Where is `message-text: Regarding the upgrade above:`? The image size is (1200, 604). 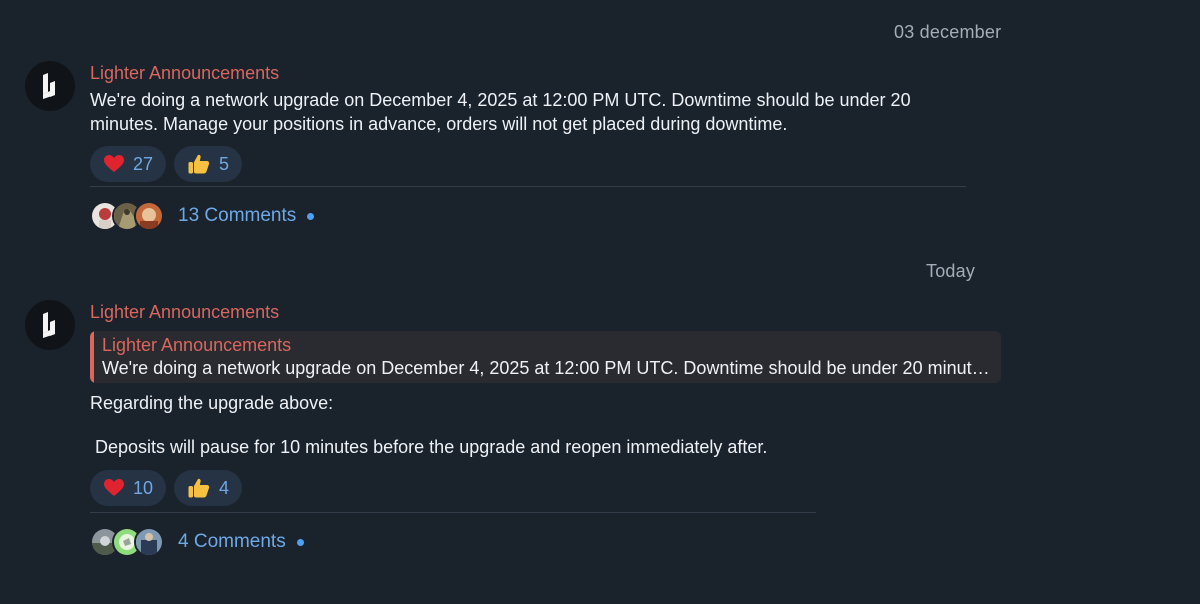 message-text: Regarding the upgrade above: is located at coordinates (212, 403).